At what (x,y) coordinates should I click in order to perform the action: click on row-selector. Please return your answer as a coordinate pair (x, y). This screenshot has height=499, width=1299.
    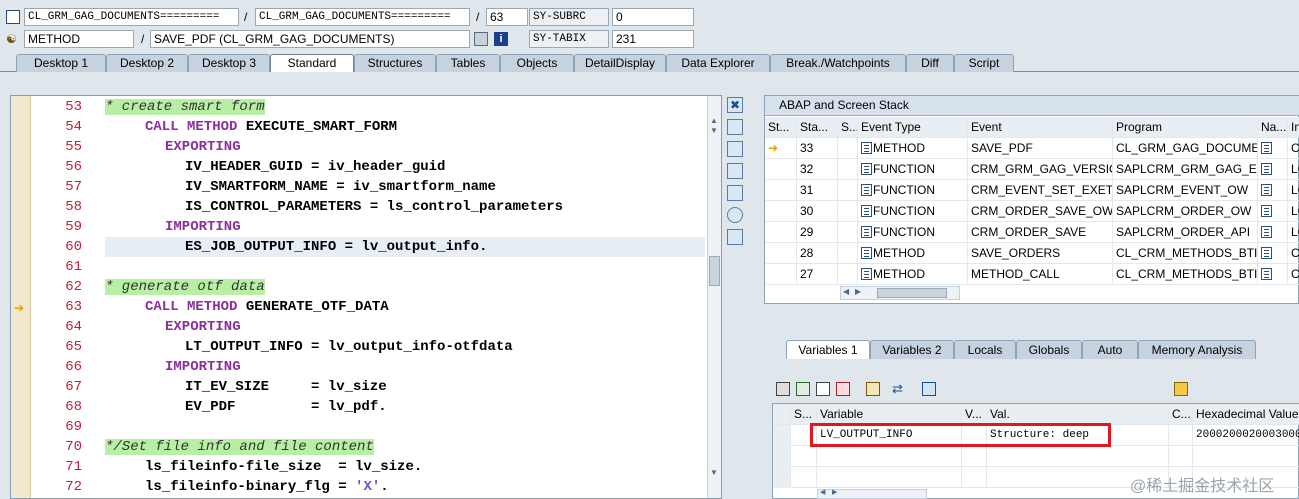
    Looking at the image, I should click on (782, 435).